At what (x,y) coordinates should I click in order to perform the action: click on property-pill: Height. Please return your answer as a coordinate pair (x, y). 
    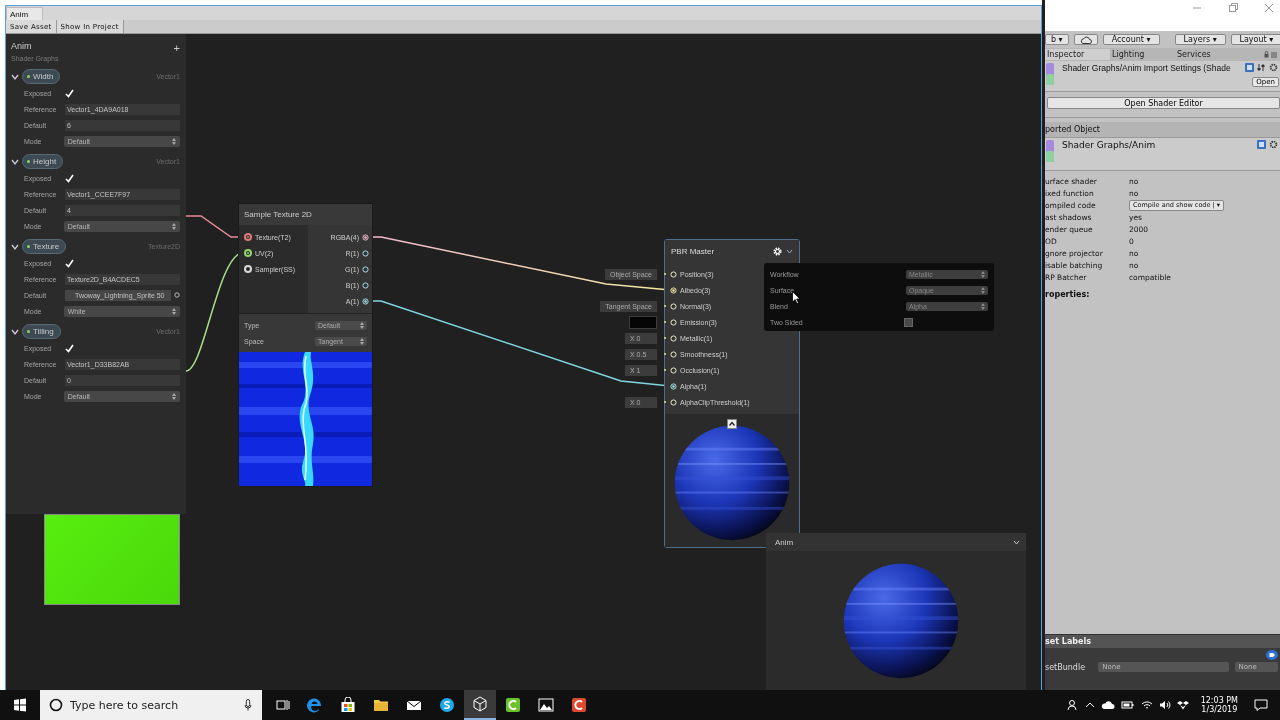
    Looking at the image, I should click on (43, 161).